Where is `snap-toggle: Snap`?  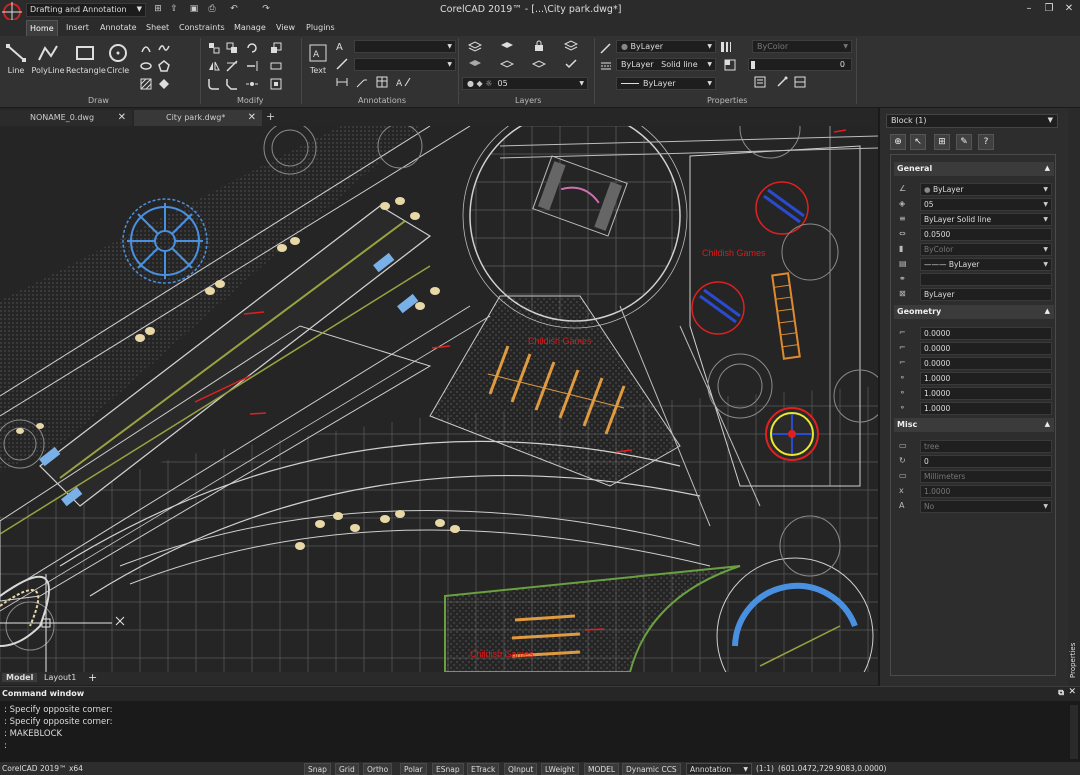 snap-toggle: Snap is located at coordinates (317, 769).